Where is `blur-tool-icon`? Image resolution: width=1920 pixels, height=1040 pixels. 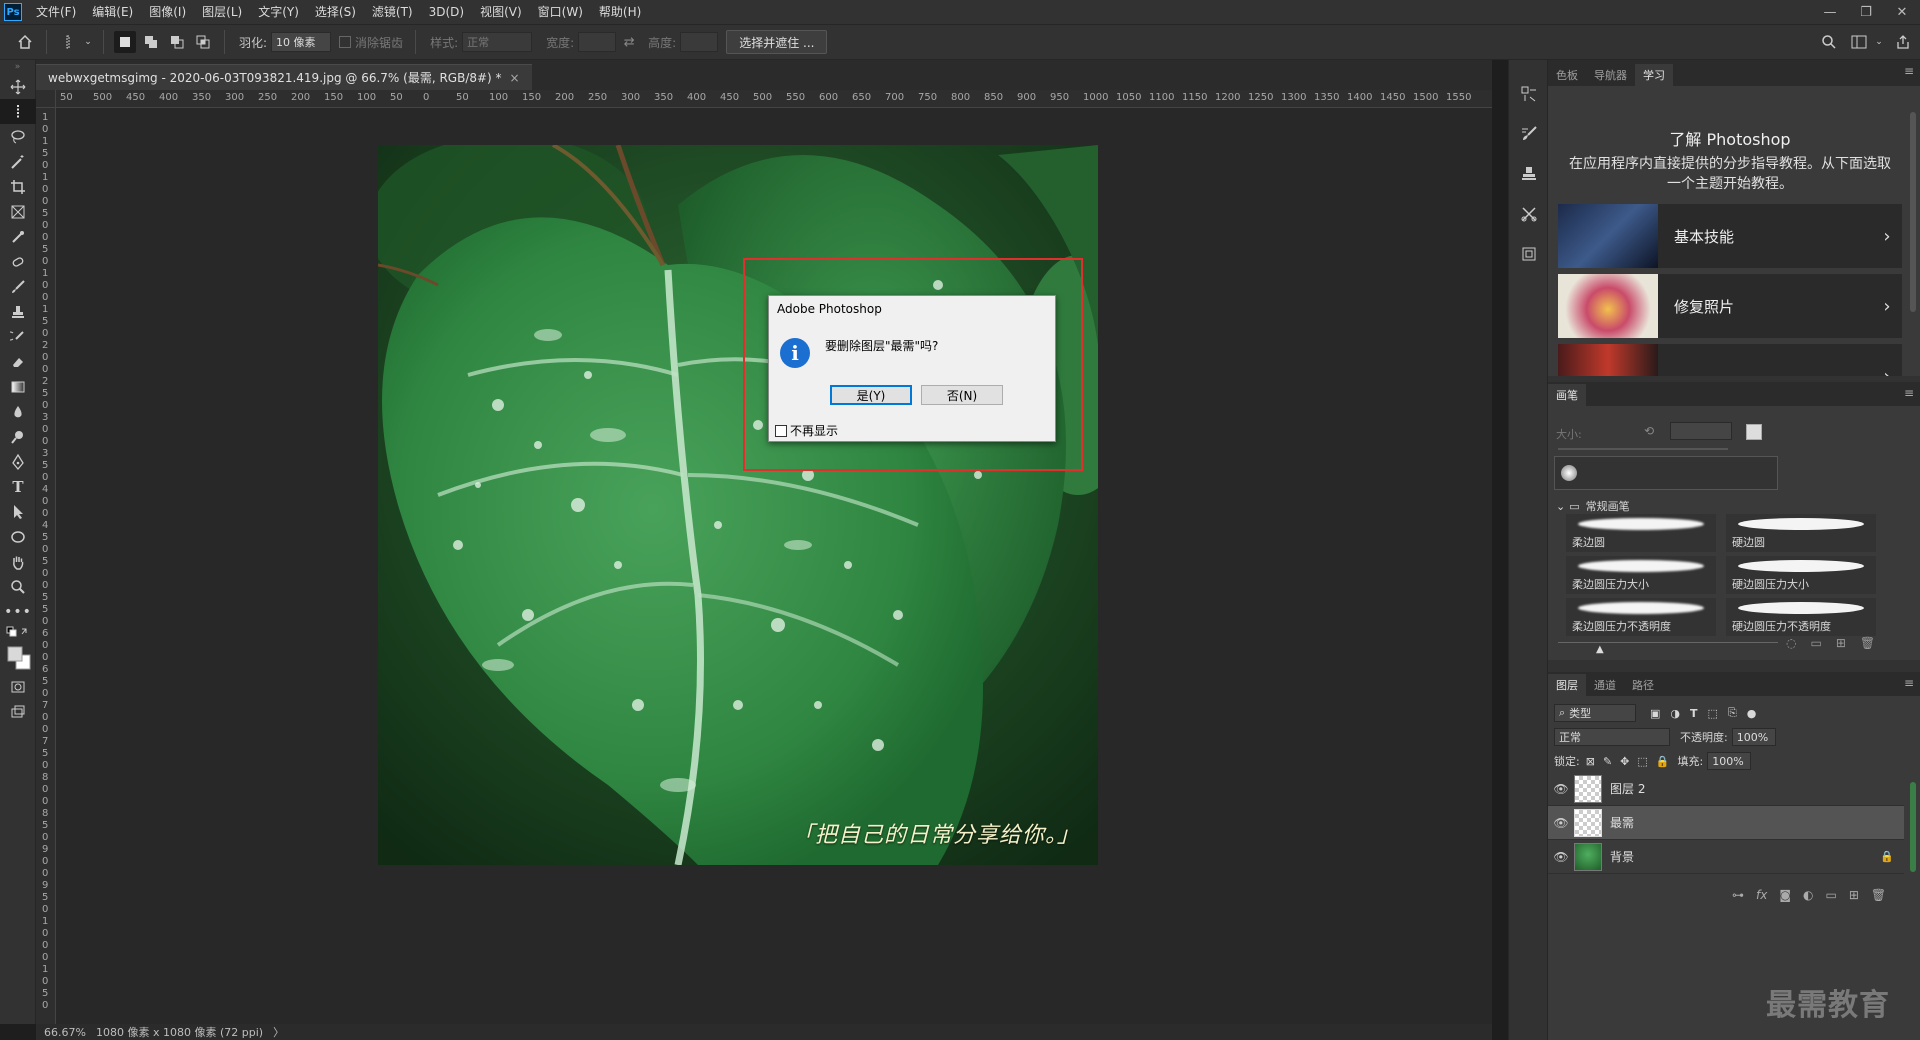 blur-tool-icon is located at coordinates (18, 411).